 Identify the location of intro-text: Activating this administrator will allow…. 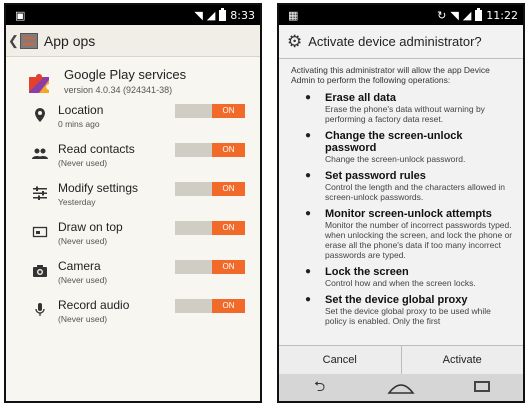
(390, 75).